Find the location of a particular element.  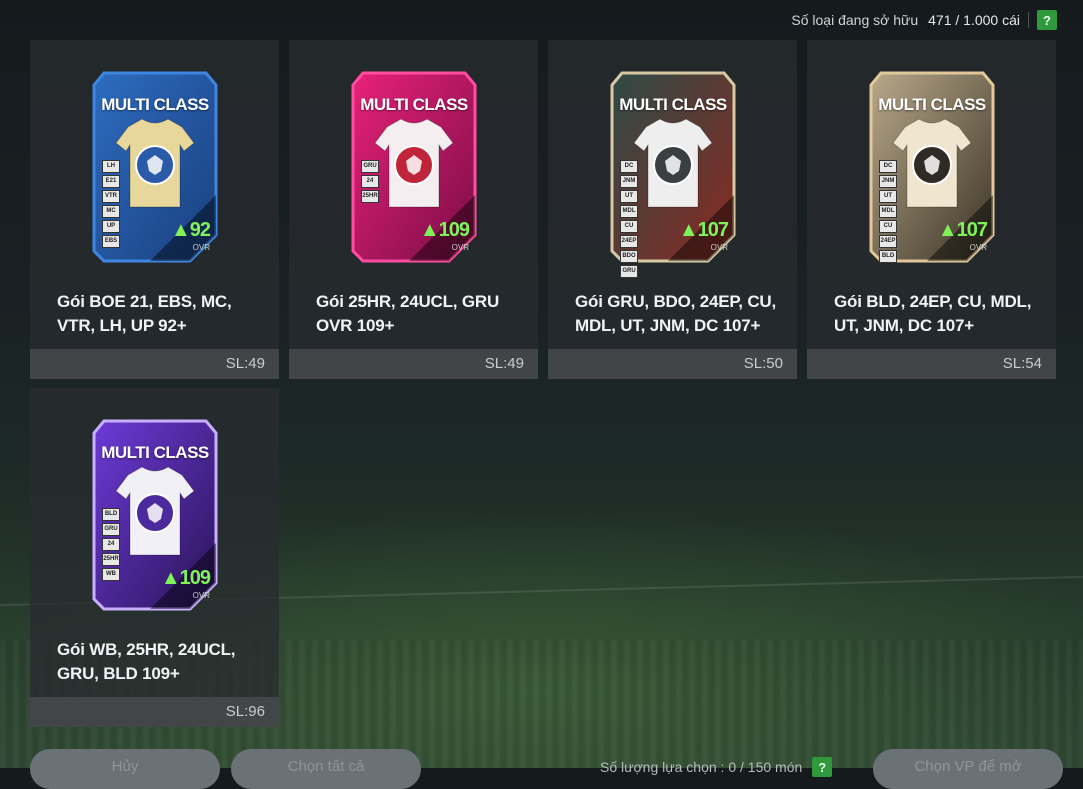

selection-count: Số lượng lựa chọn : 0 / 150 món ? is located at coordinates (716, 767).